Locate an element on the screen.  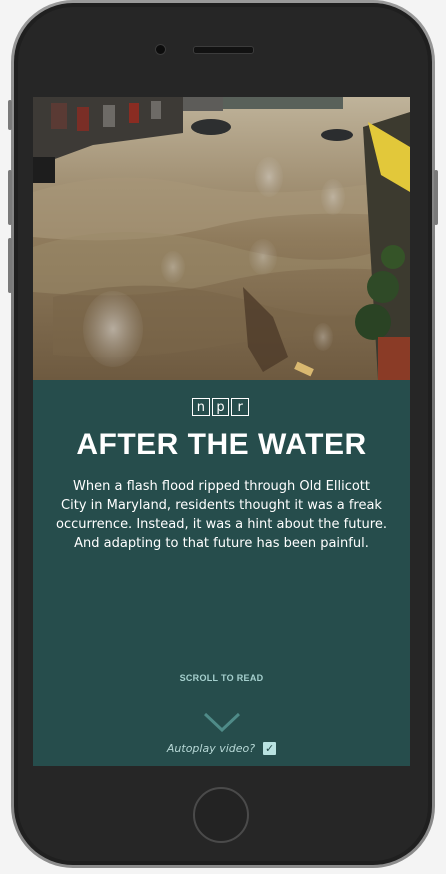
earpiece-speaker is located at coordinates (223, 50).